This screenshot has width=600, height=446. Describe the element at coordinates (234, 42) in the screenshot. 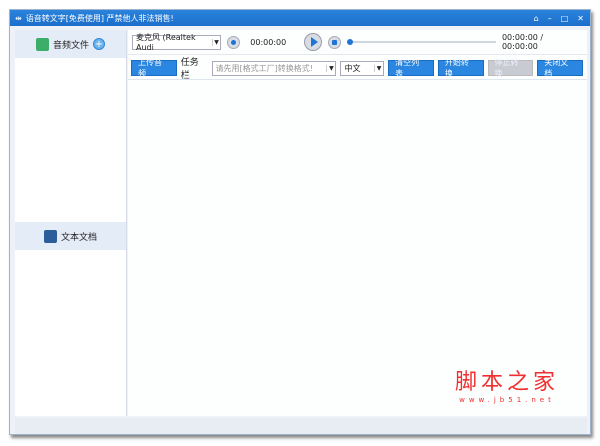

I see `record-button` at that location.